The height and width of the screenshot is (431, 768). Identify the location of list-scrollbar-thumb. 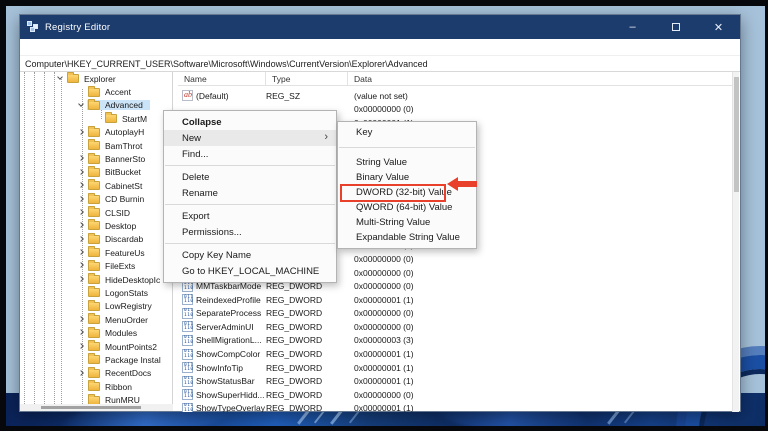
(736, 134).